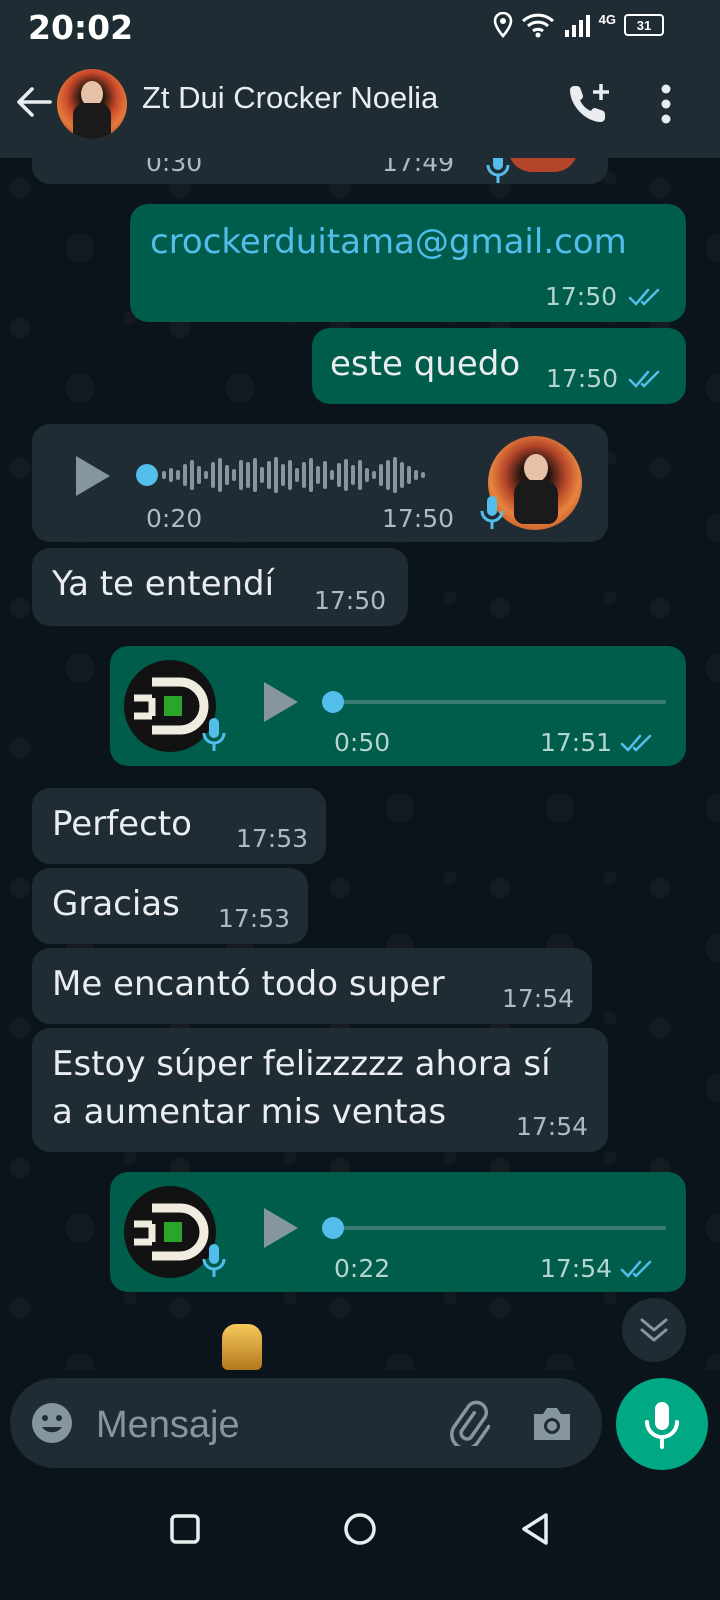  Describe the element at coordinates (408, 263) in the screenshot. I see `message-bubble-outgoing: crockerduitama@gmail.com 17:50` at that location.